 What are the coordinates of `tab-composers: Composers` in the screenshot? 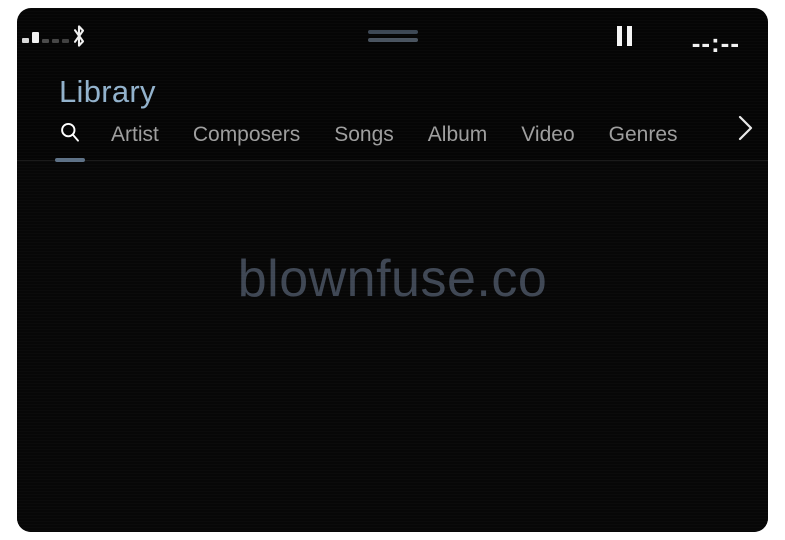 It's located at (246, 135).